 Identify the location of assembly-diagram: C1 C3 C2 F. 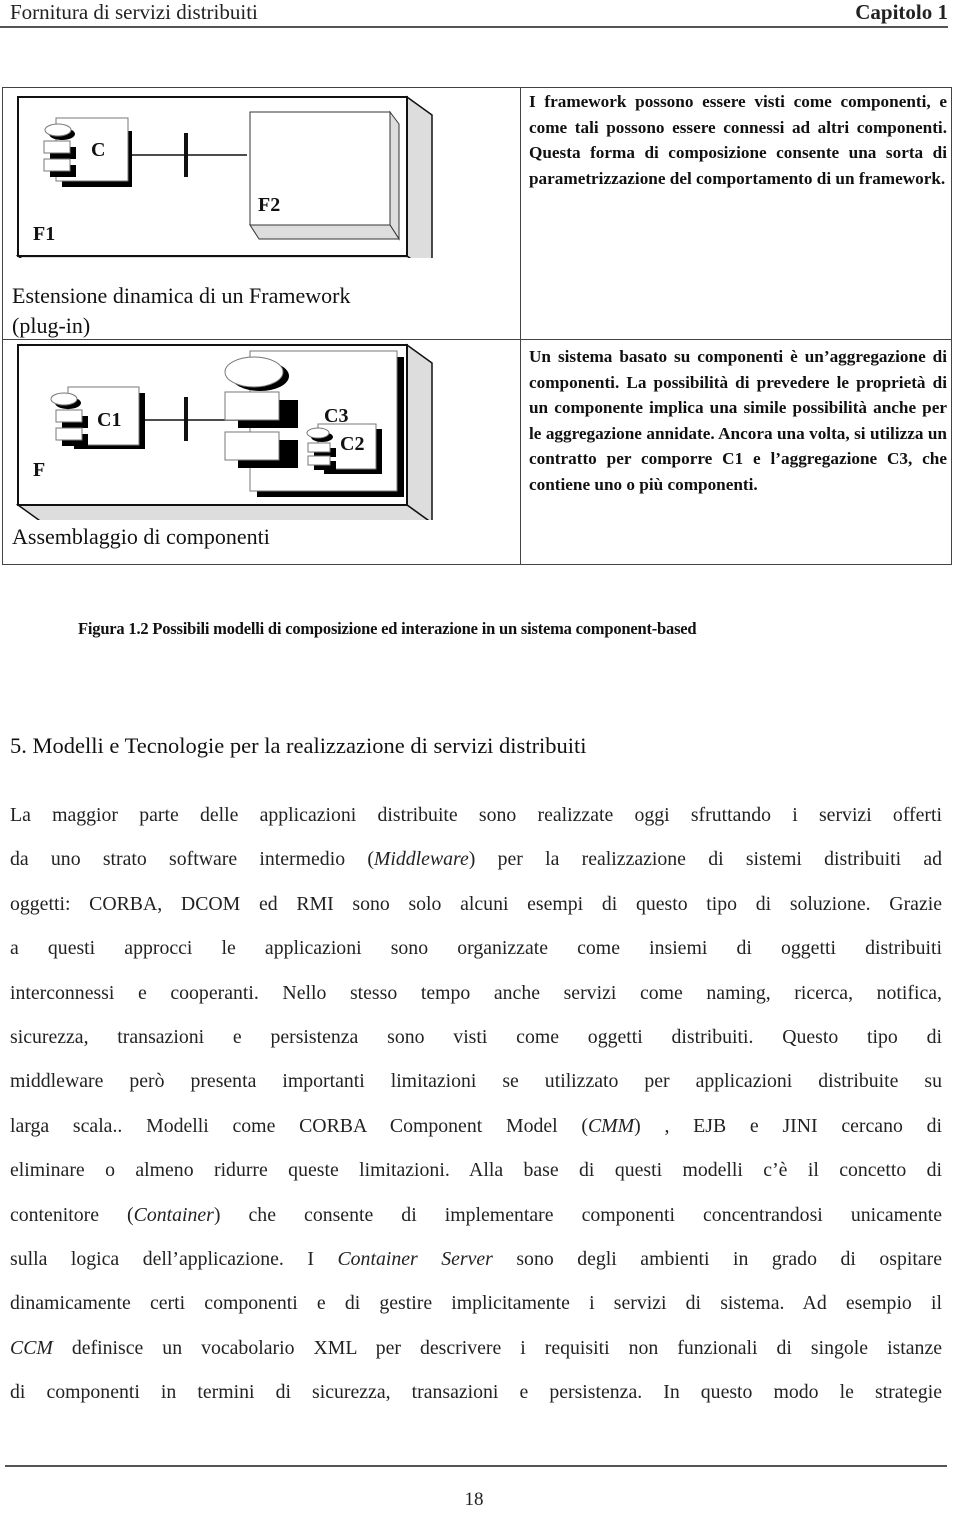
(224, 431).